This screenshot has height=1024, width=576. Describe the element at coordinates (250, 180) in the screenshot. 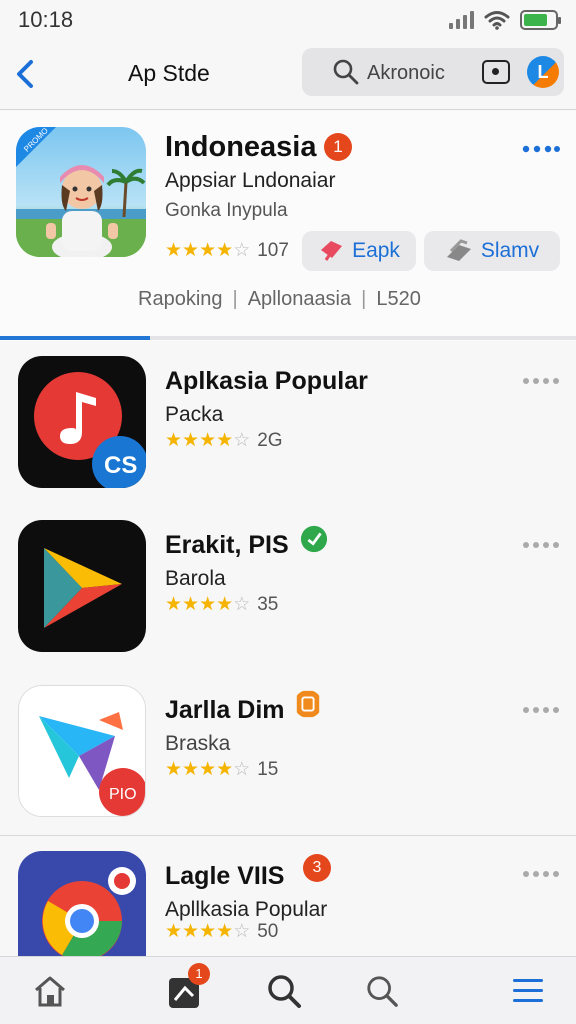

I see `featured-app-subtitle: Appsiar Lndonaiar` at that location.